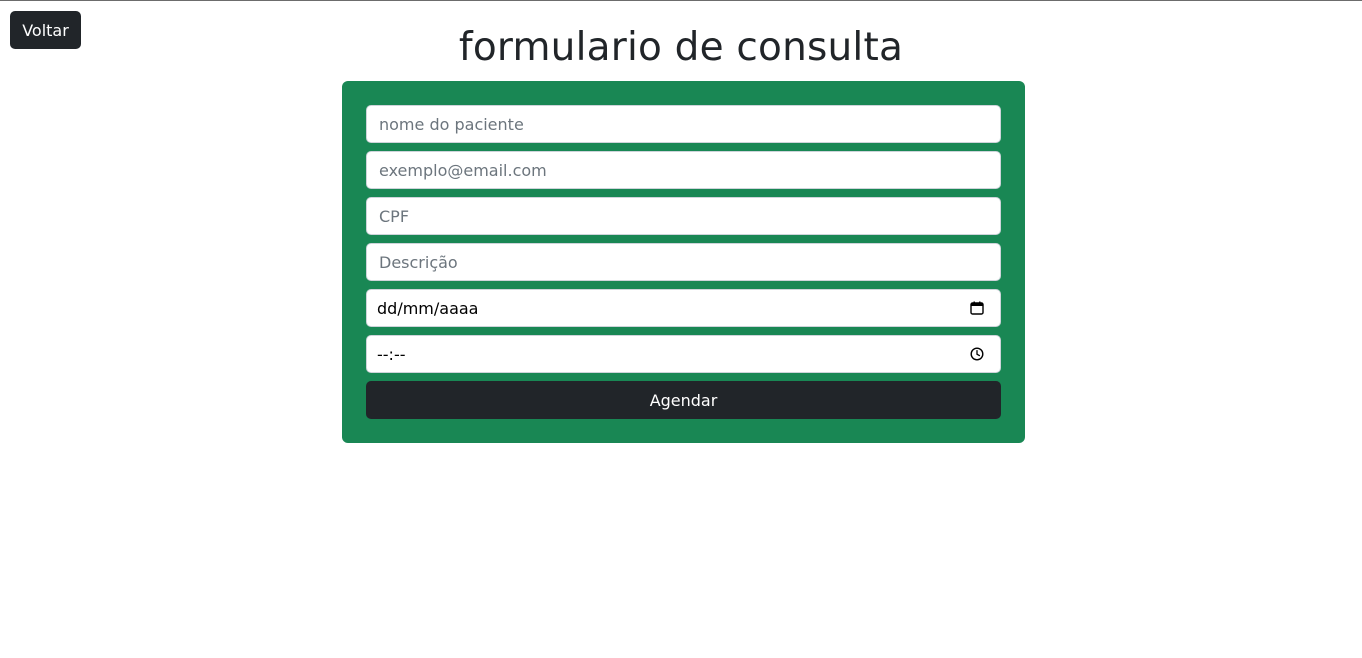  Describe the element at coordinates (683, 124) in the screenshot. I see `patient-name-input: nome do paciente` at that location.